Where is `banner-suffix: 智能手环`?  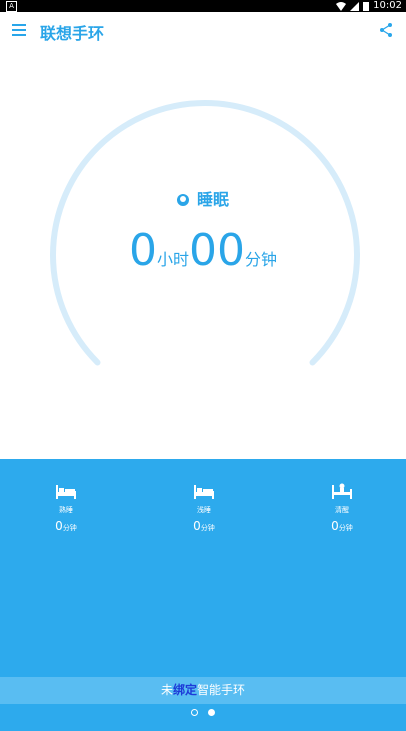 banner-suffix: 智能手环 is located at coordinates (221, 690).